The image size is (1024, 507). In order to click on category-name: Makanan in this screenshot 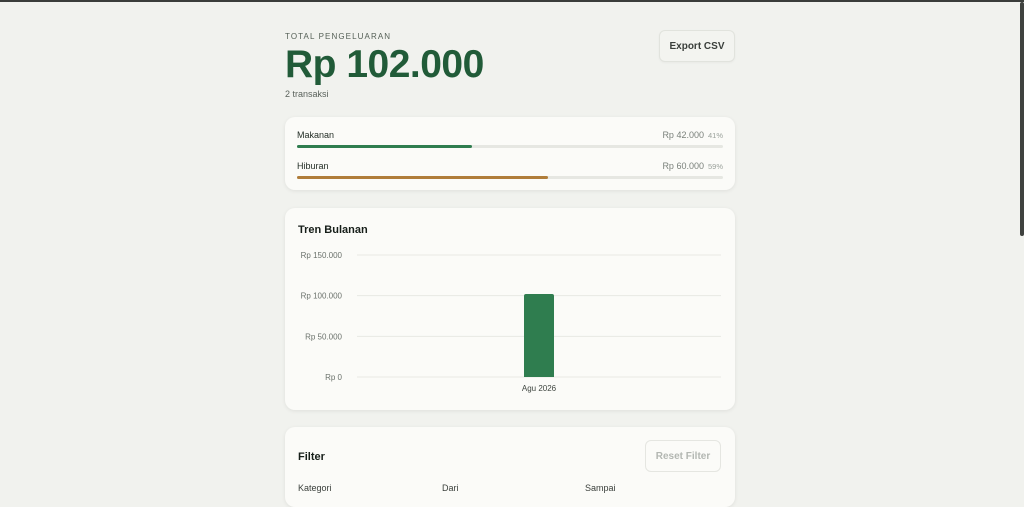, I will do `click(316, 135)`.